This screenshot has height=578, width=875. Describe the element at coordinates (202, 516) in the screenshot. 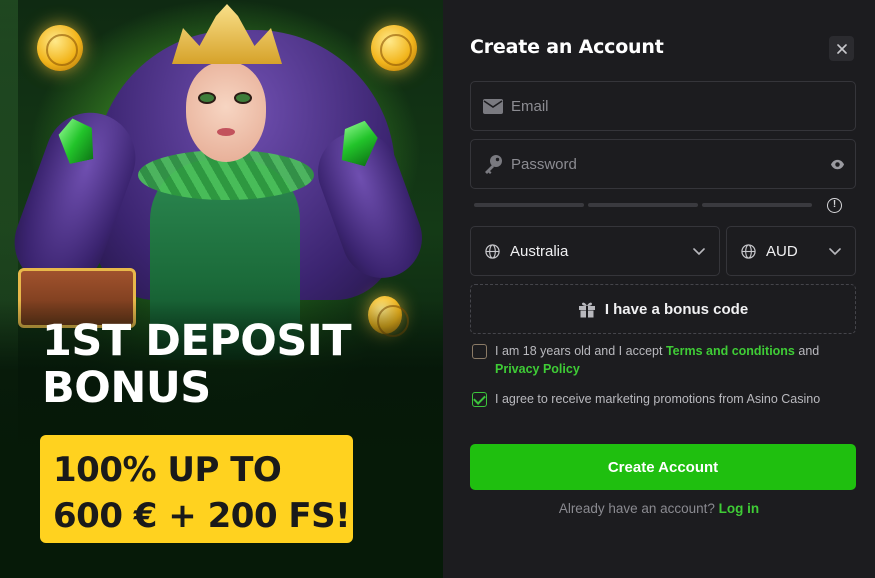

I see `promo-offer-line: 600 € + 200 FS!` at that location.